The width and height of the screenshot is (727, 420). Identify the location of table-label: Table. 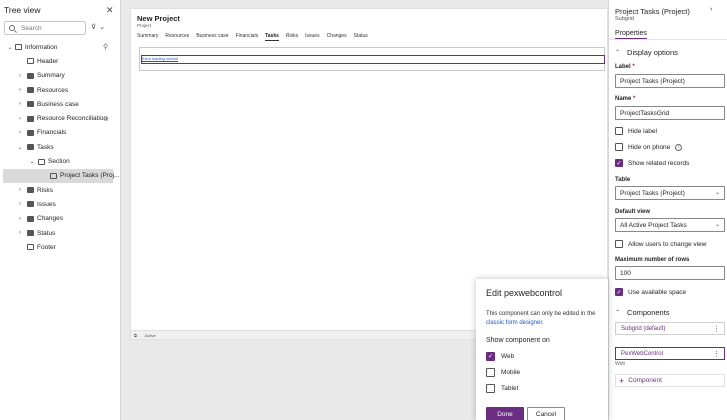
(623, 180).